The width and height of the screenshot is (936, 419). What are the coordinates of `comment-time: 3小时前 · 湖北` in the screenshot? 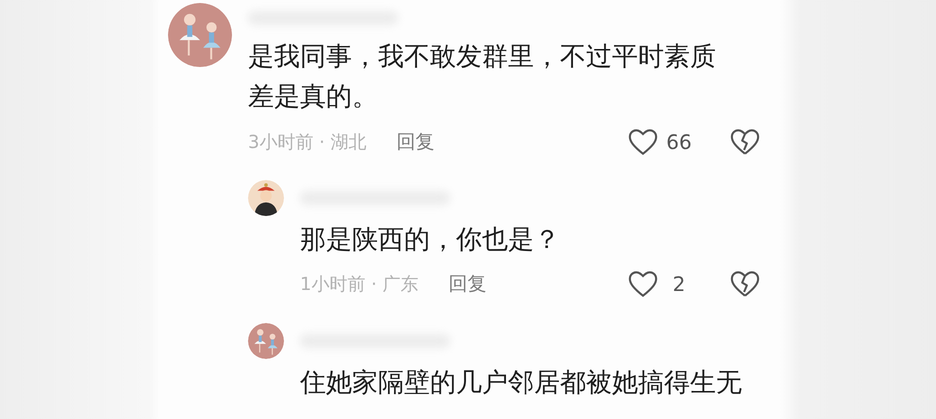 It's located at (307, 142).